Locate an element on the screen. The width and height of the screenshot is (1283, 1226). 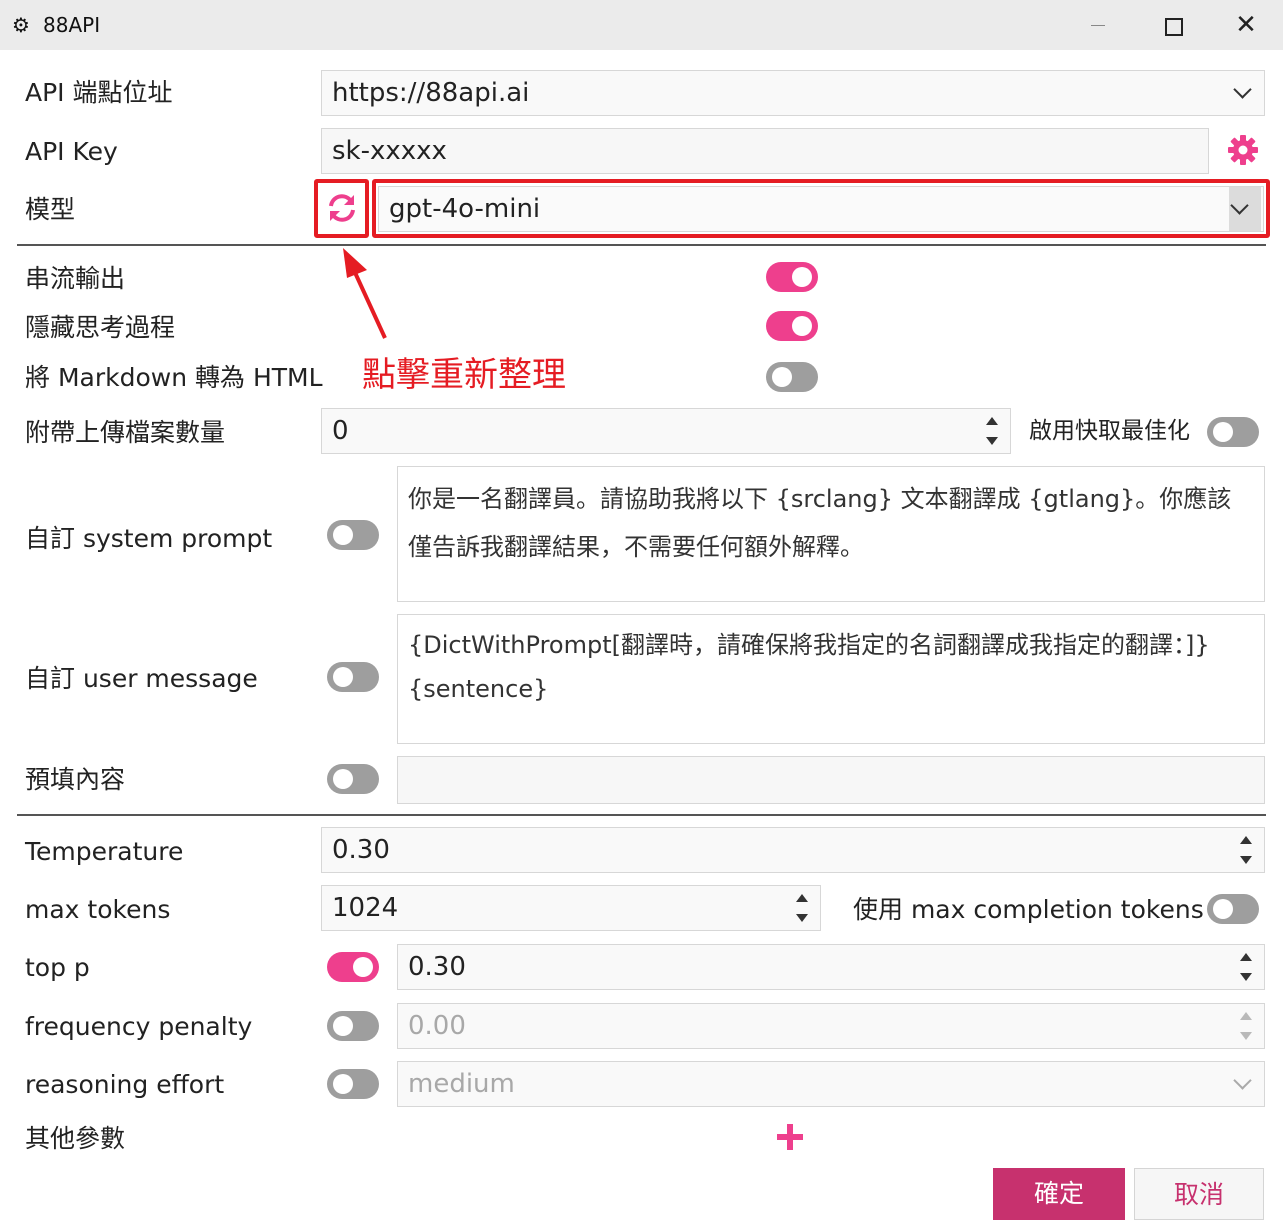
model-value: gpt-4o-mini is located at coordinates (465, 209).